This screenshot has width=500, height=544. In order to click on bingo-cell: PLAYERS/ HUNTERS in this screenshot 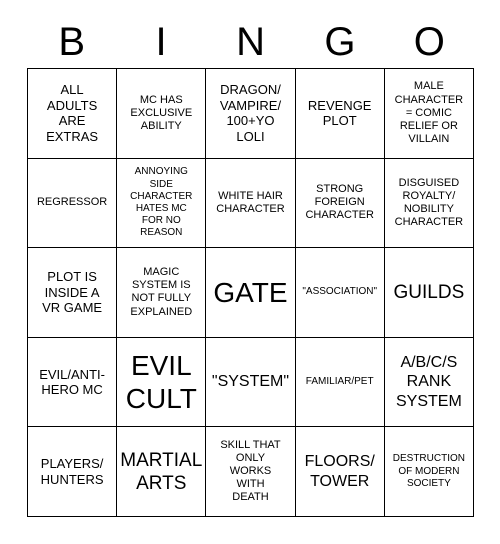, I will do `click(73, 472)`.